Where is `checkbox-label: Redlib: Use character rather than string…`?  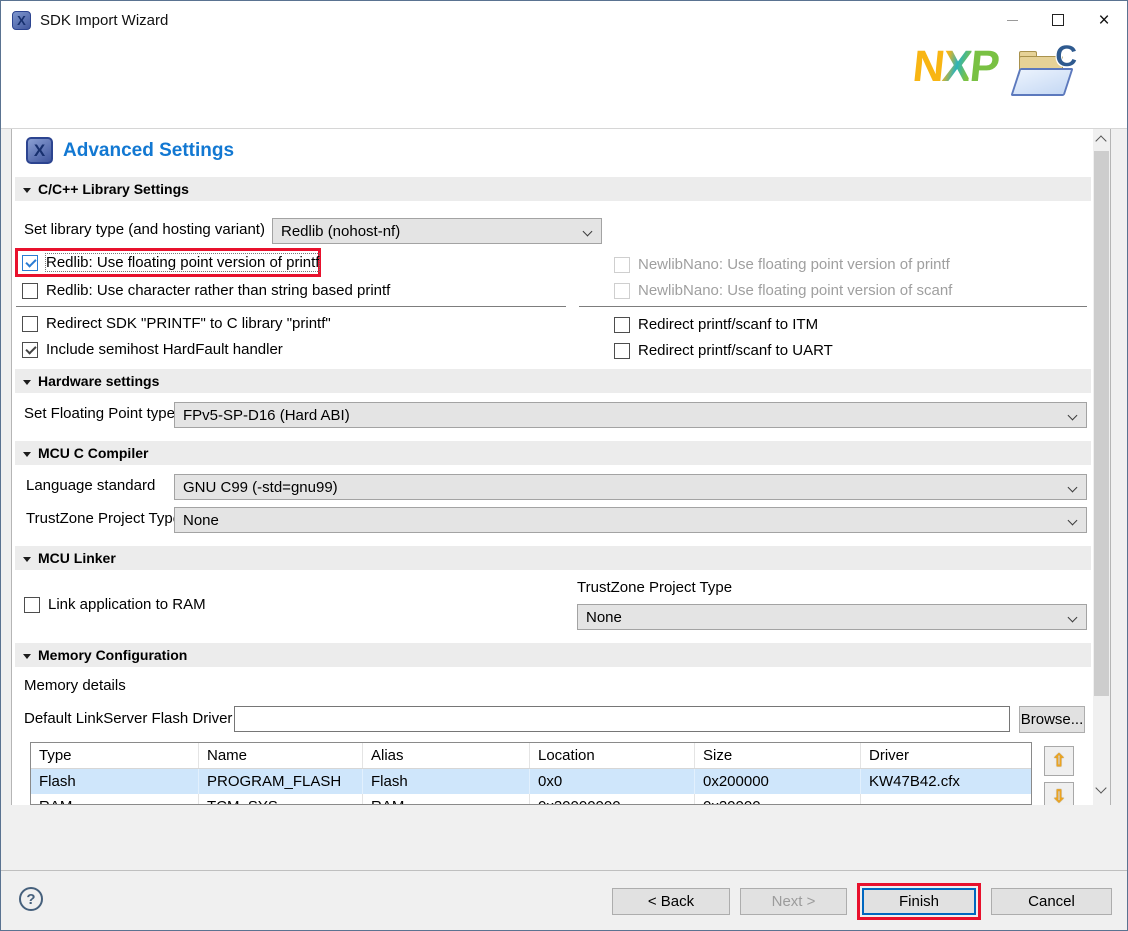 checkbox-label: Redlib: Use character rather than string… is located at coordinates (218, 290).